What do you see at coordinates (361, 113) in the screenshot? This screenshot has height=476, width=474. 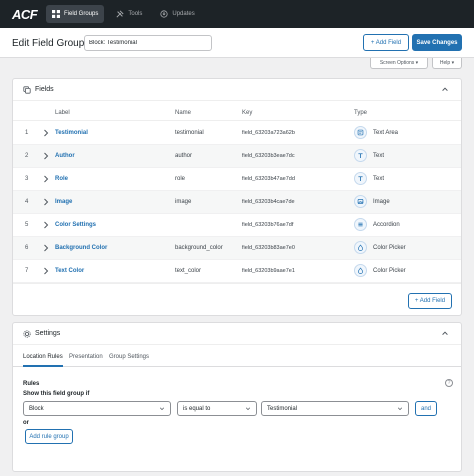 I see `col-type: Type` at bounding box center [361, 113].